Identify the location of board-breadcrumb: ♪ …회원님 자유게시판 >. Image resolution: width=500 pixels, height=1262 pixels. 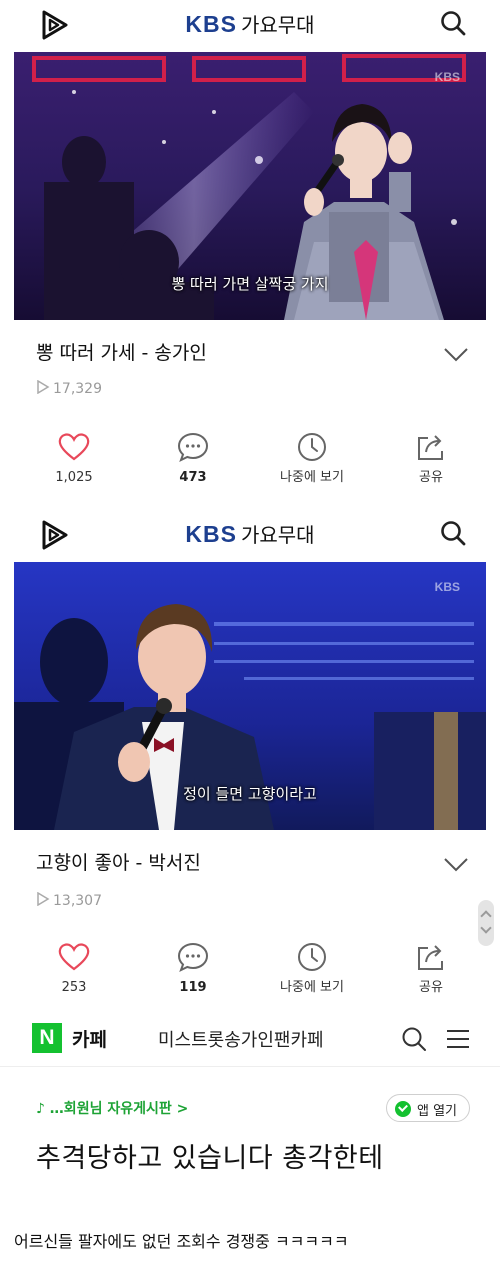
(112, 1108).